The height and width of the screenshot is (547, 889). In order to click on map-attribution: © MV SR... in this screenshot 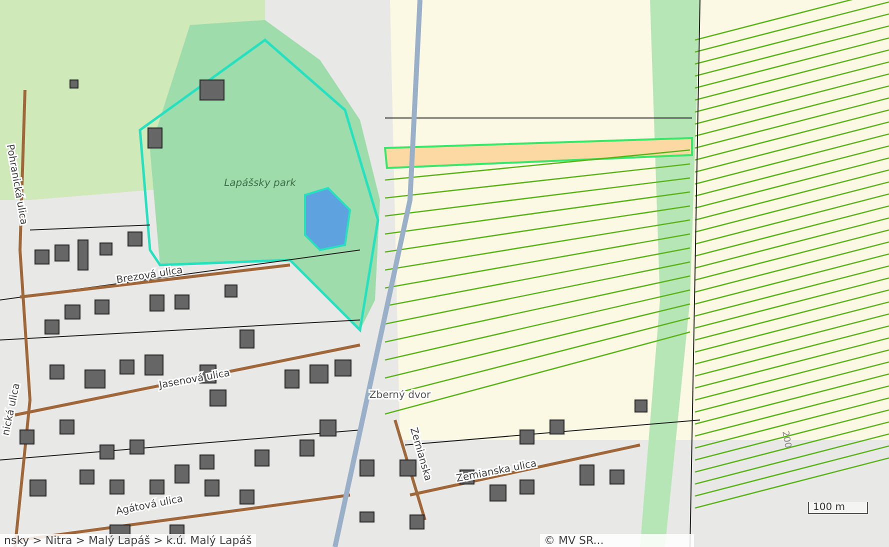, I will do `click(617, 540)`.